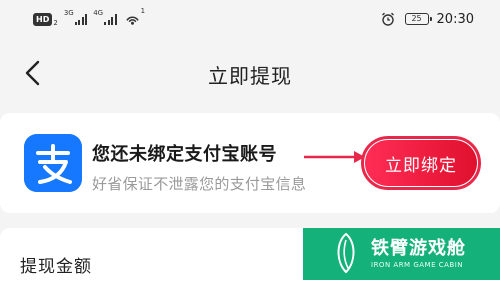 Image resolution: width=500 pixels, height=288 pixels. Describe the element at coordinates (184, 154) in the screenshot. I see `bind-title: 您还未绑定支付宝账号` at that location.